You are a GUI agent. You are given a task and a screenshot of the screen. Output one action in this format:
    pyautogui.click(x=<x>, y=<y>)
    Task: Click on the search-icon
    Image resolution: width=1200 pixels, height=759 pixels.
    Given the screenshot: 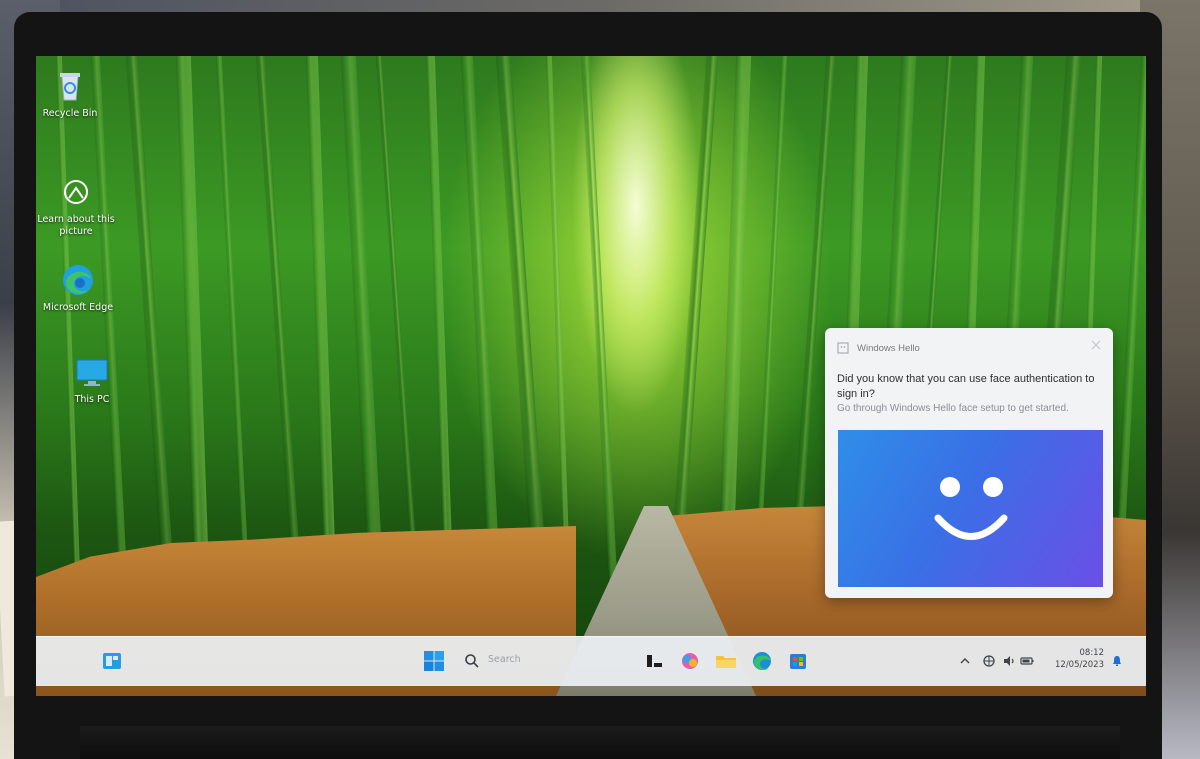 What is the action you would take?
    pyautogui.click(x=472, y=661)
    